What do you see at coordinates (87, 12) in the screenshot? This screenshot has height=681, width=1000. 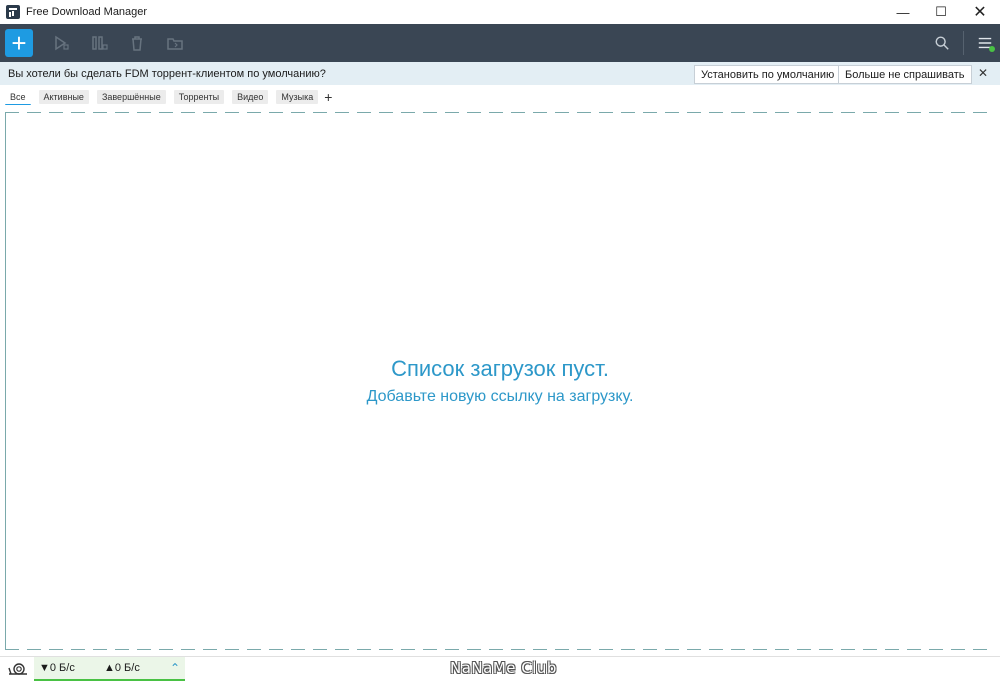 I see `window-title: Free Download Manager` at bounding box center [87, 12].